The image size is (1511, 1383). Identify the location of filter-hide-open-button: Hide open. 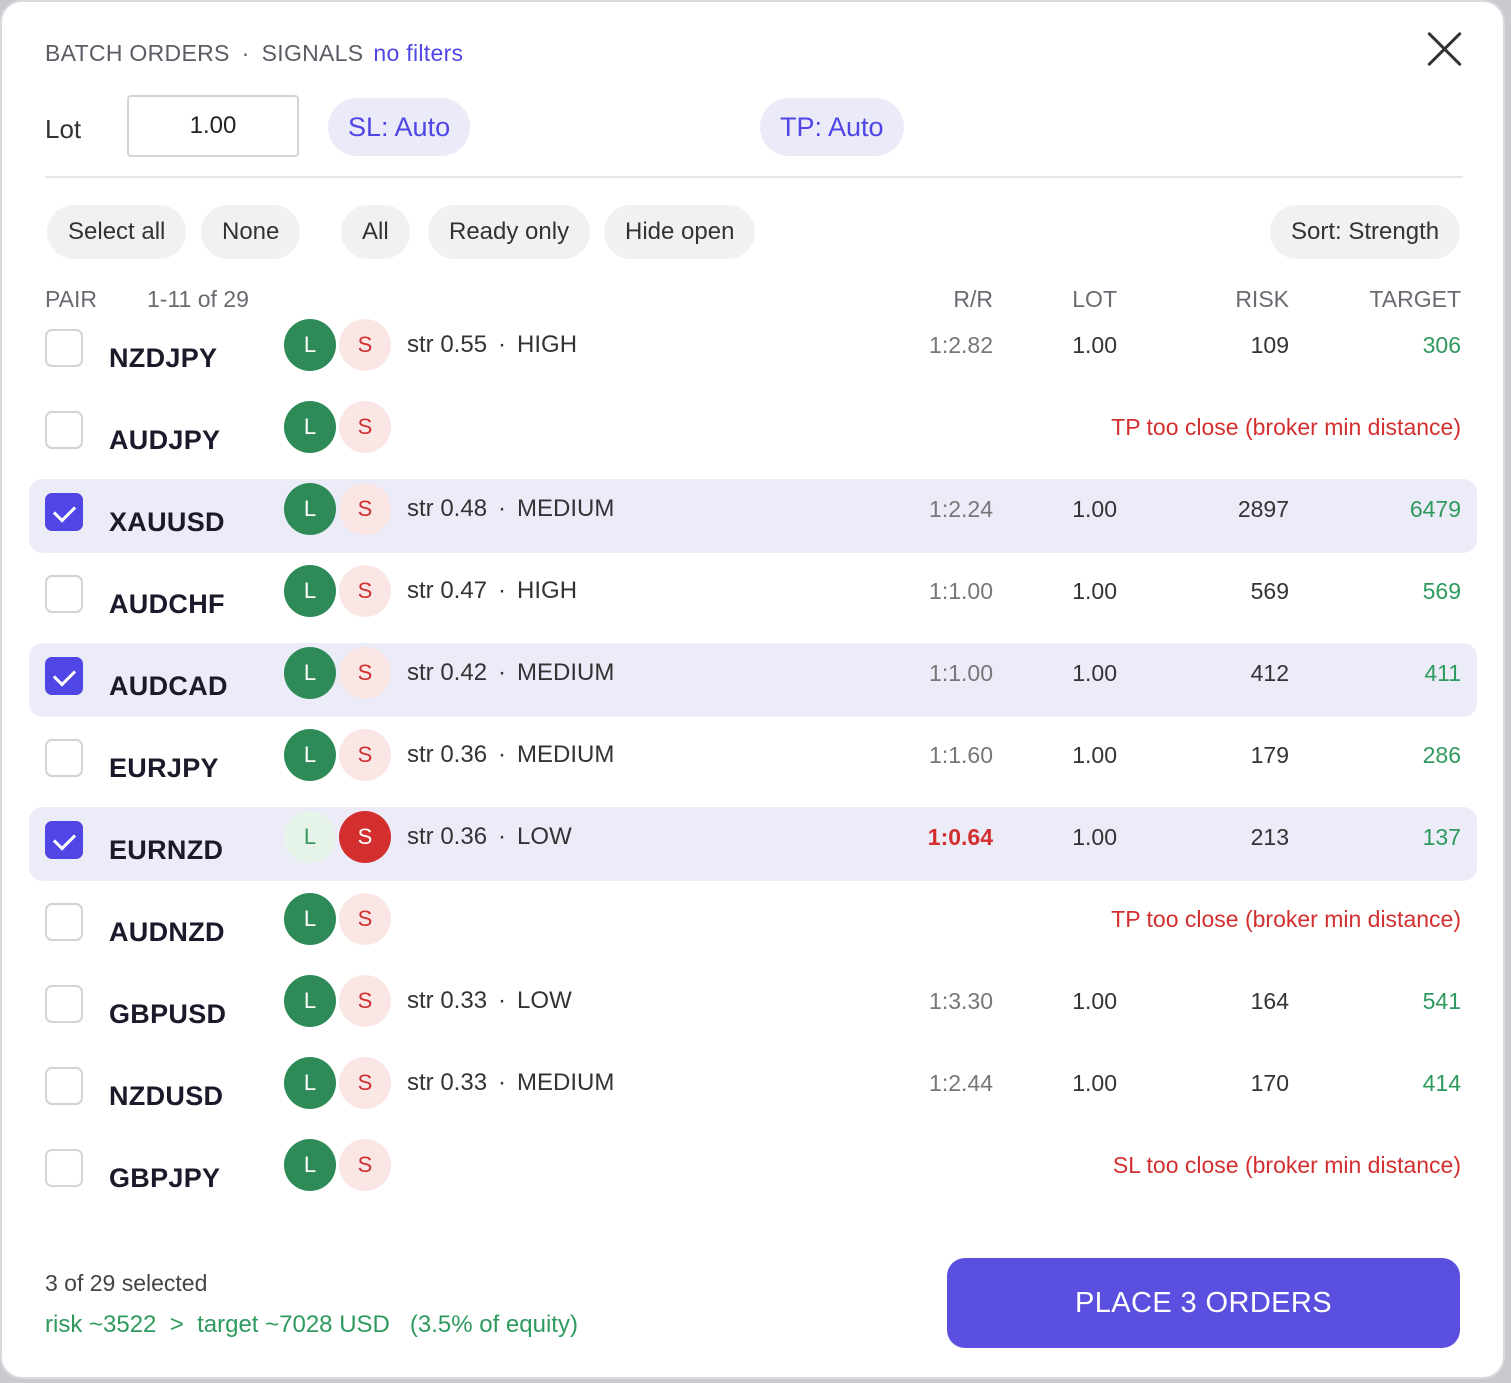
(680, 232).